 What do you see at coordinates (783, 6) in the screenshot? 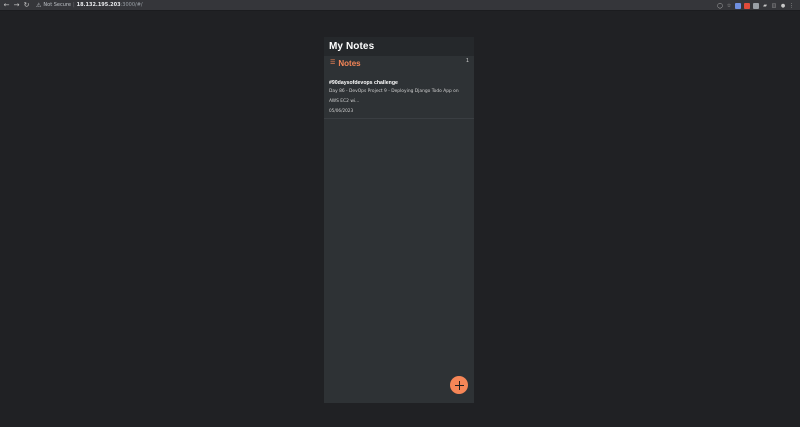
I see `profile-icon: ●` at bounding box center [783, 6].